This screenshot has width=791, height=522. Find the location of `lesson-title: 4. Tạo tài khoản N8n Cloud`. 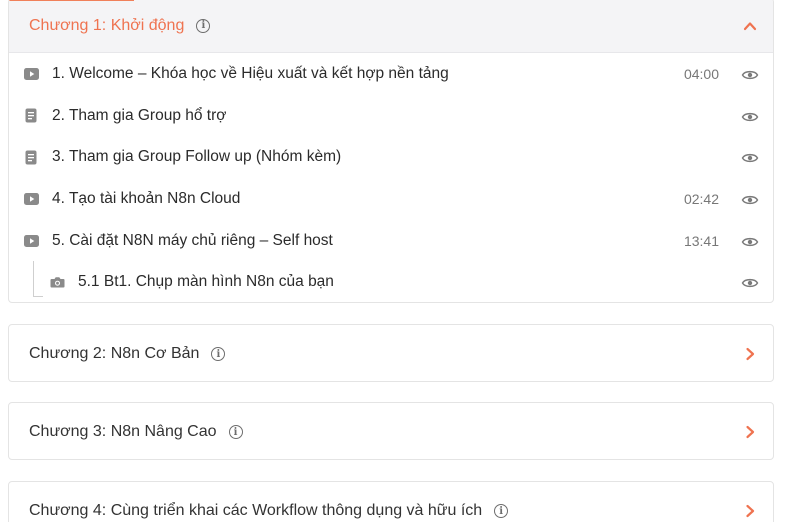

lesson-title: 4. Tạo tài khoản N8n Cloud is located at coordinates (146, 198).